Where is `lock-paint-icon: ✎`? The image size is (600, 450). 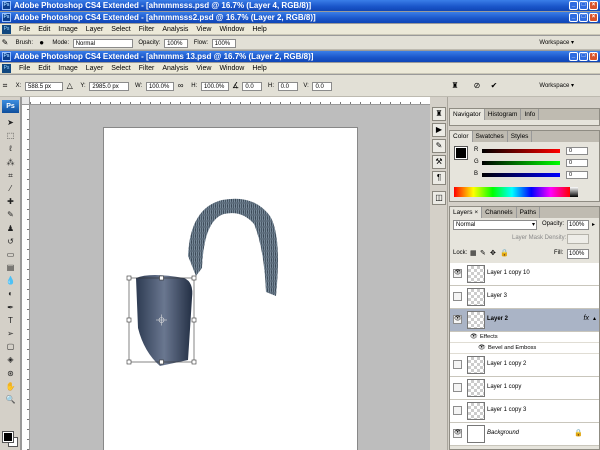
lock-paint-icon: ✎ is located at coordinates (483, 253).